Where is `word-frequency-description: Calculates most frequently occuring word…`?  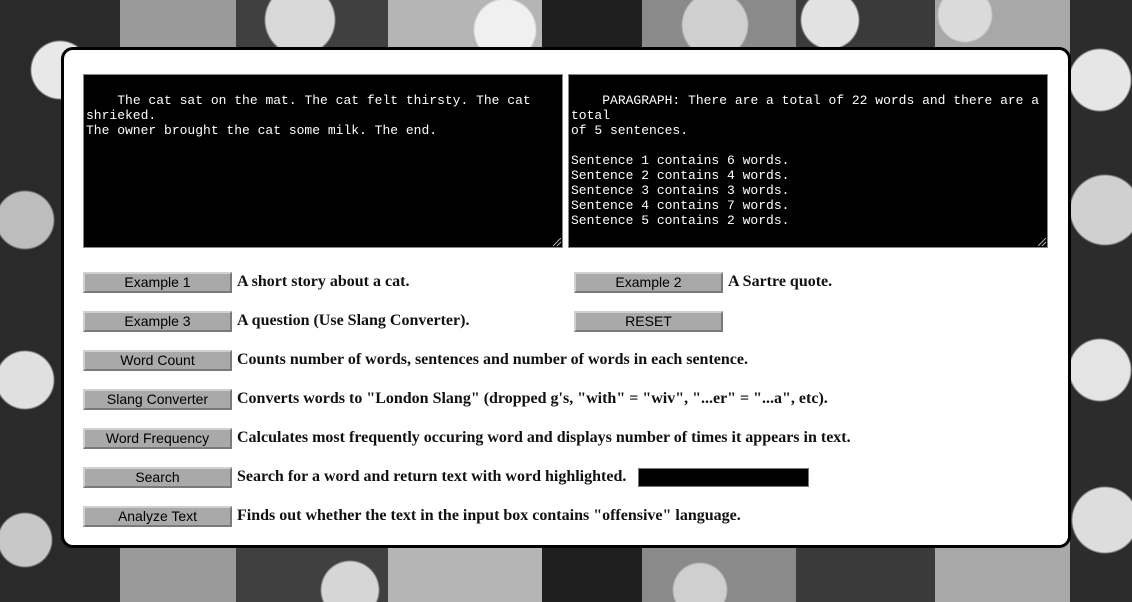
word-frequency-description: Calculates most frequently occuring word… is located at coordinates (544, 437).